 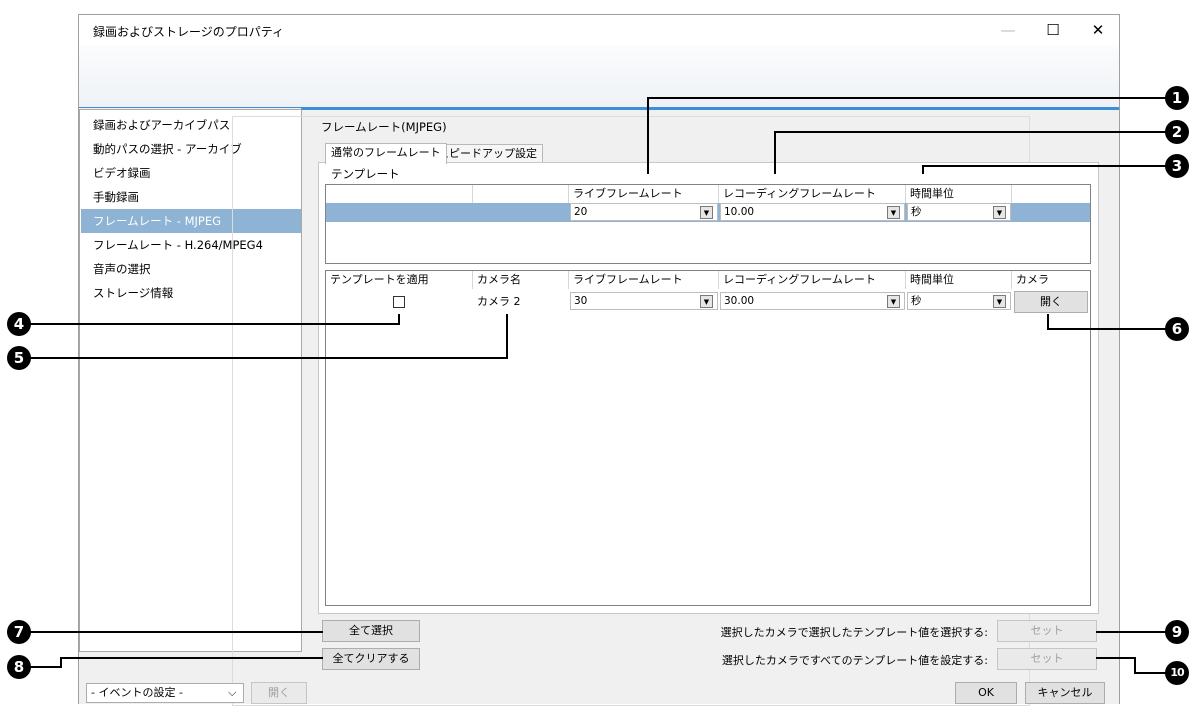 What do you see at coordinates (854, 660) in the screenshot?
I see `set-all-template-label: 選択したカメラですべてのテンプレート値を設定する:` at bounding box center [854, 660].